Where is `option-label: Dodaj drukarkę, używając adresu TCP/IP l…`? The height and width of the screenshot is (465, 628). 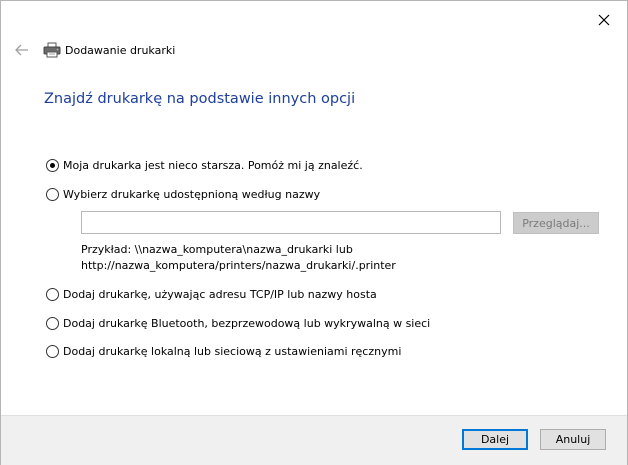 option-label: Dodaj drukarkę, używając adresu TCP/IP l… is located at coordinates (220, 294).